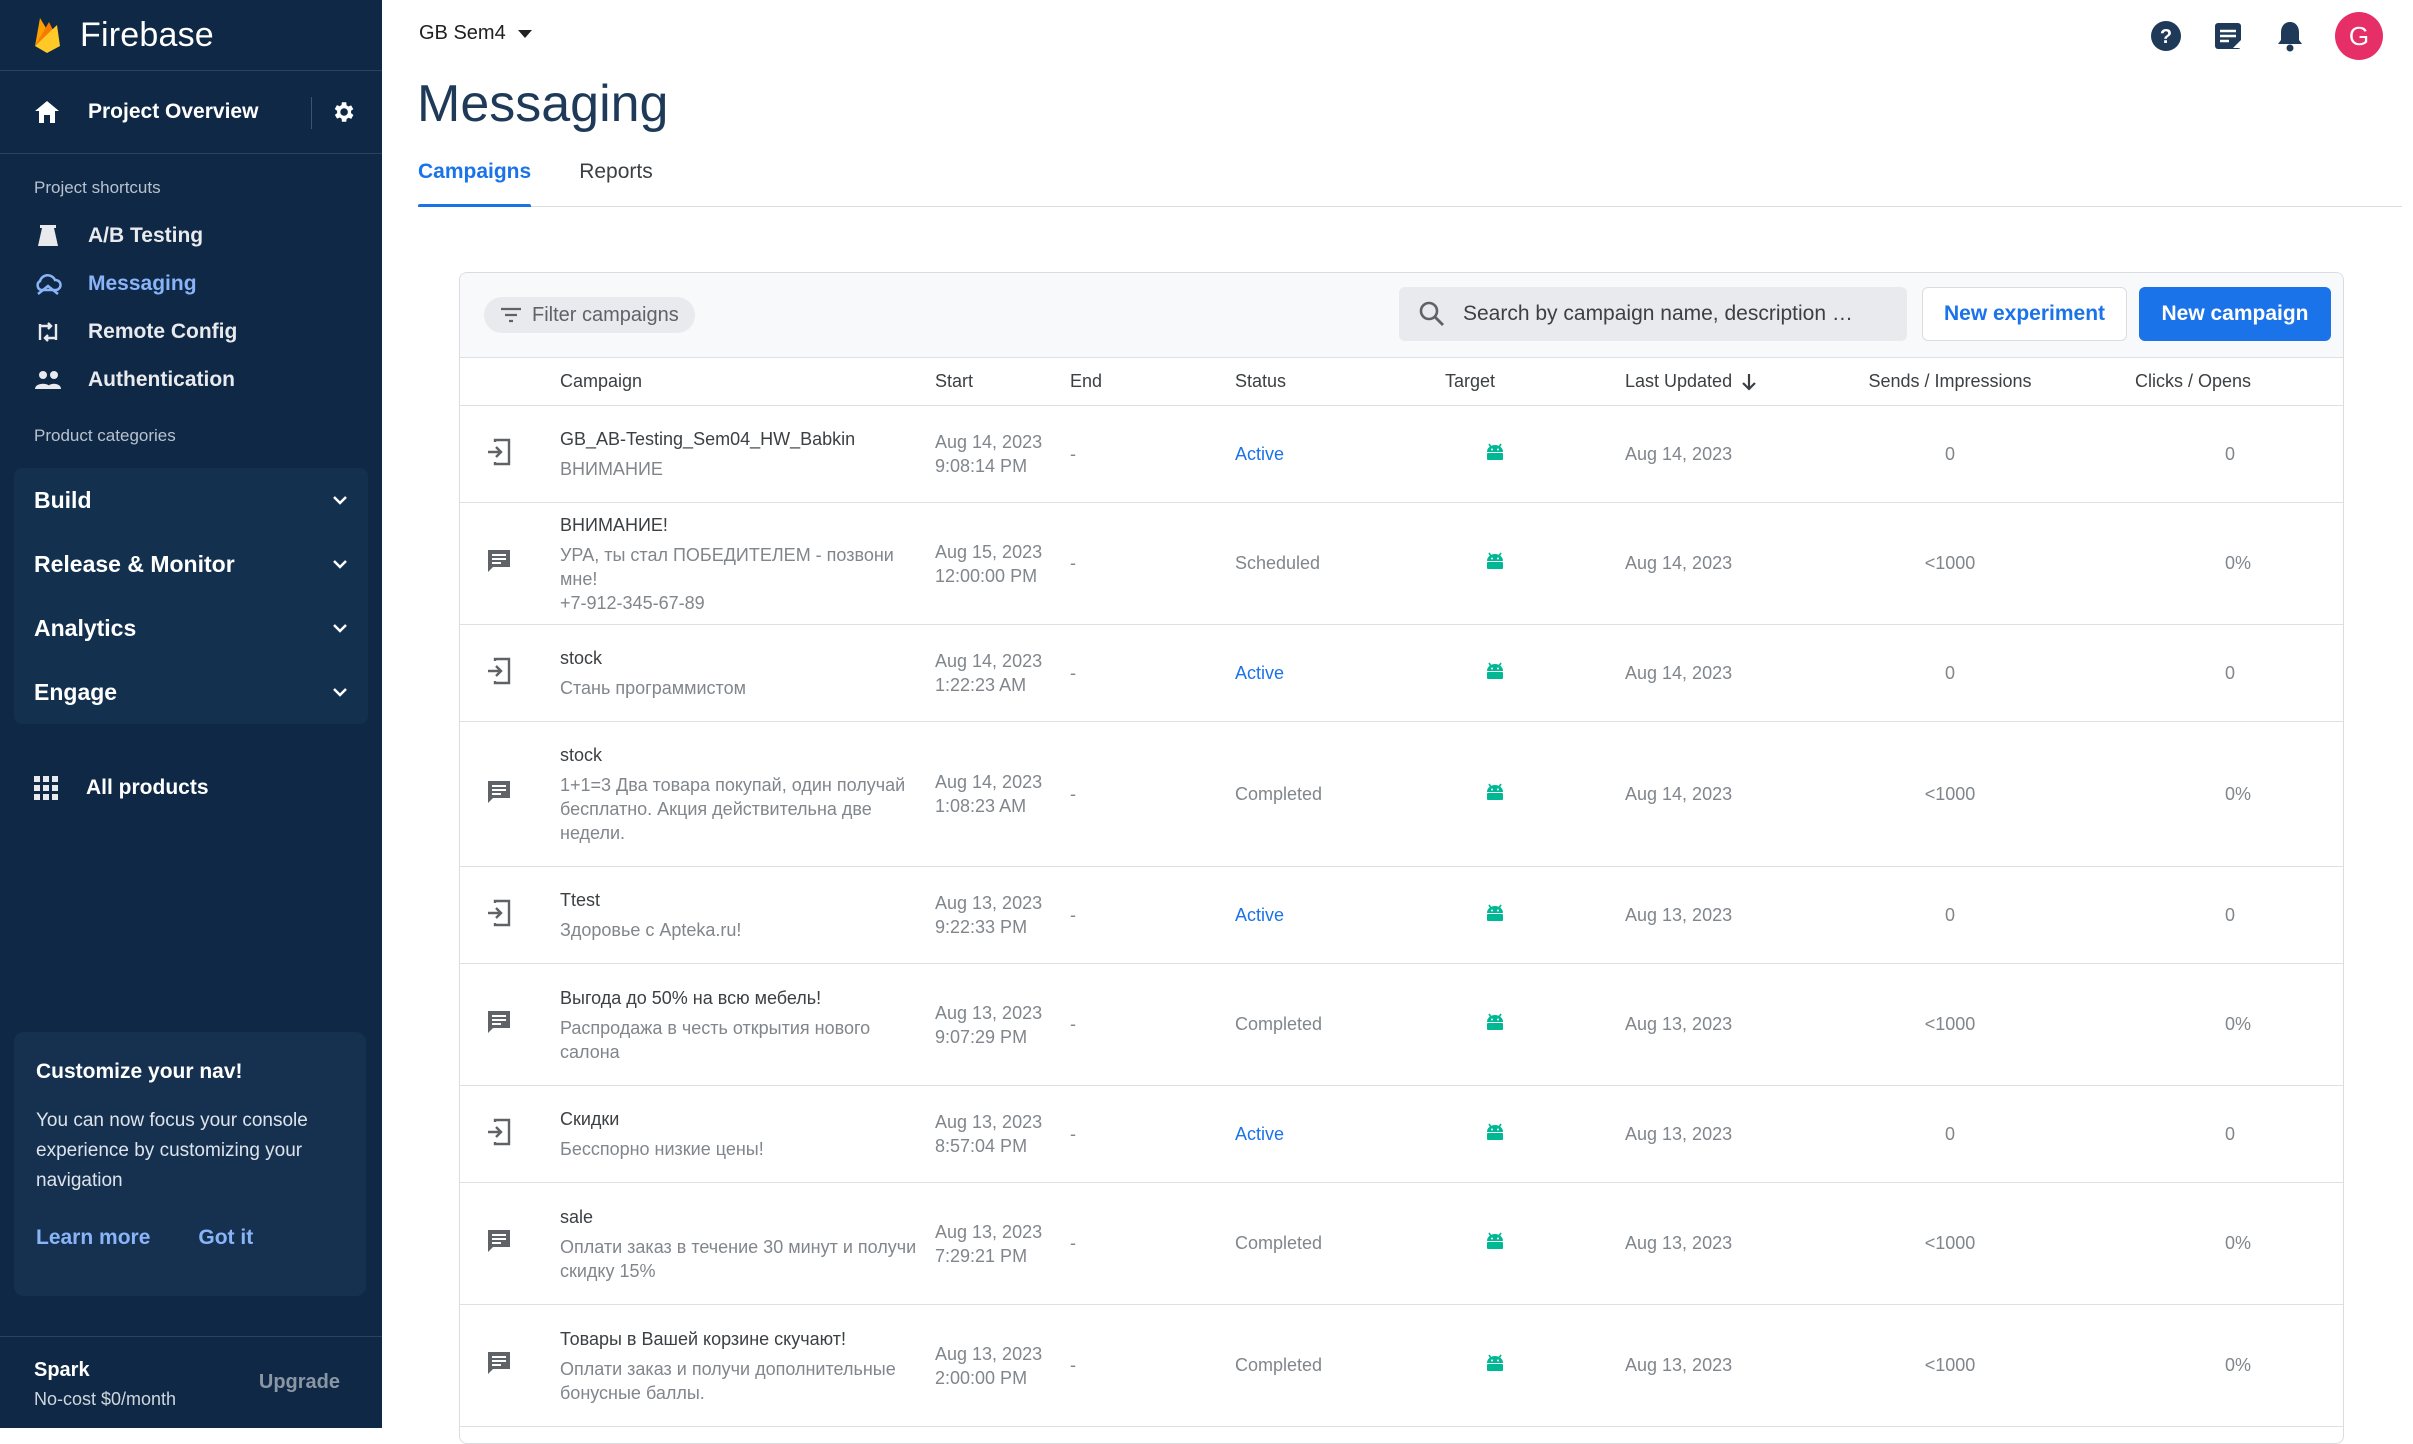 This screenshot has width=2413, height=1444. Describe the element at coordinates (981, 1255) in the screenshot. I see `start-time: 7:29:21 PM` at that location.